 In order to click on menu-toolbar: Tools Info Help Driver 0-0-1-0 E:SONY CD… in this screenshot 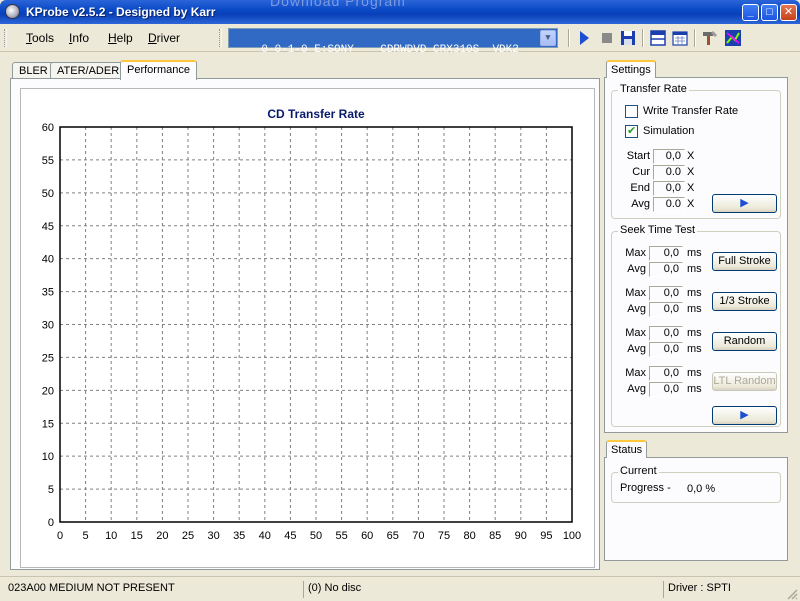, I will do `click(400, 40)`.